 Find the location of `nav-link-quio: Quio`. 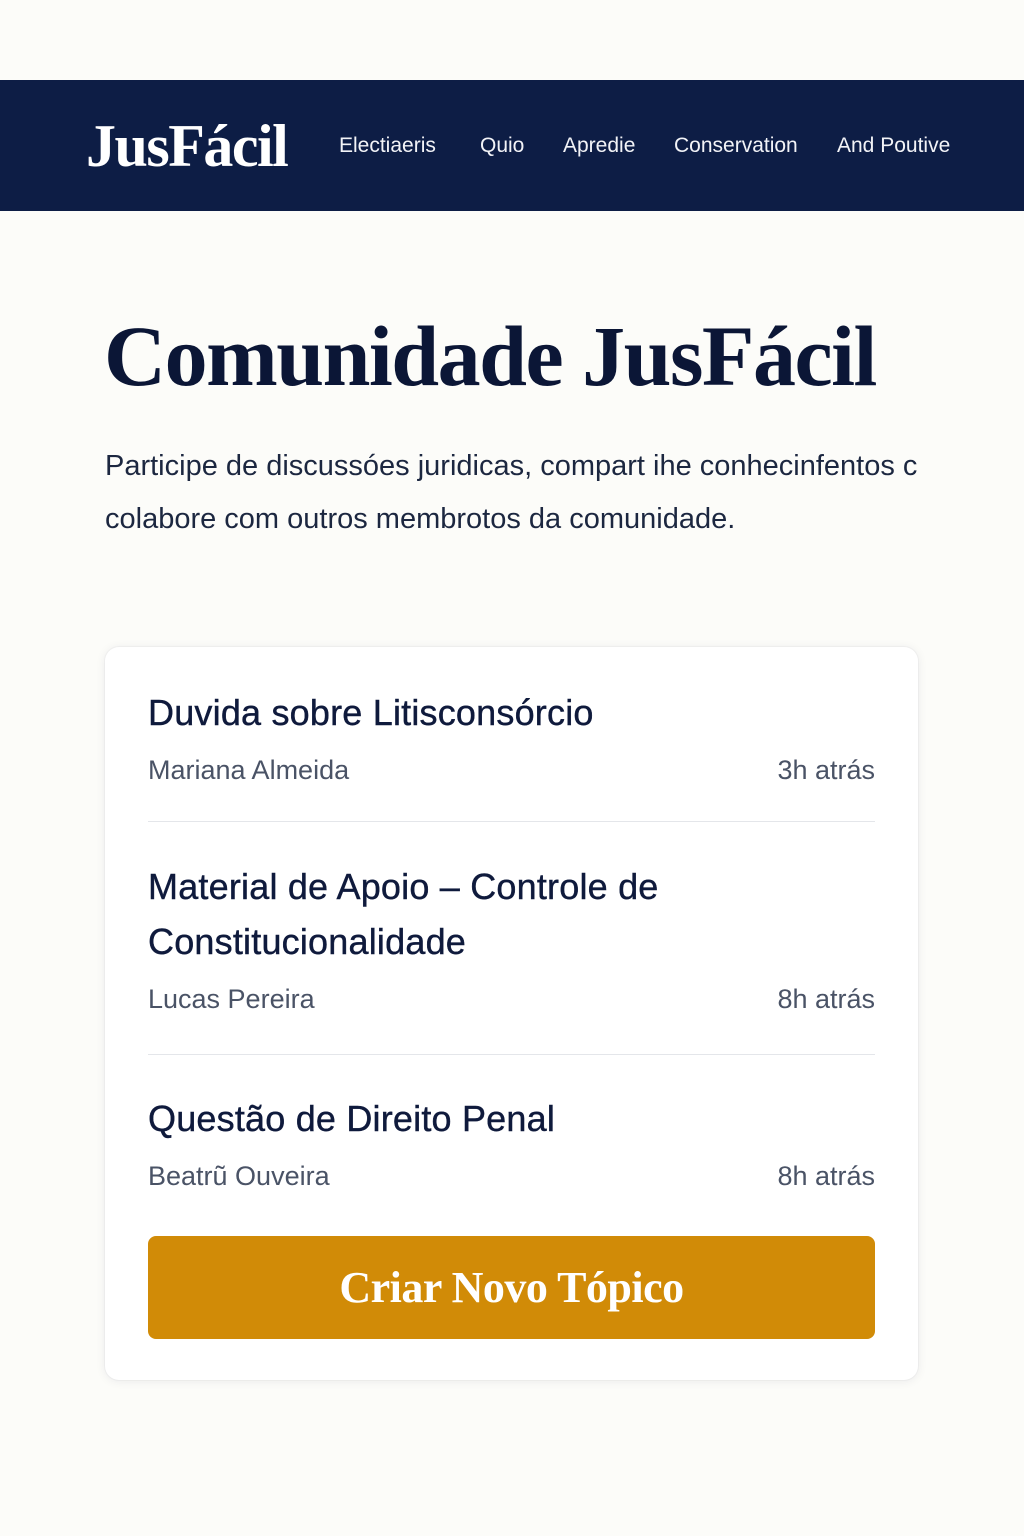

nav-link-quio: Quio is located at coordinates (502, 146).